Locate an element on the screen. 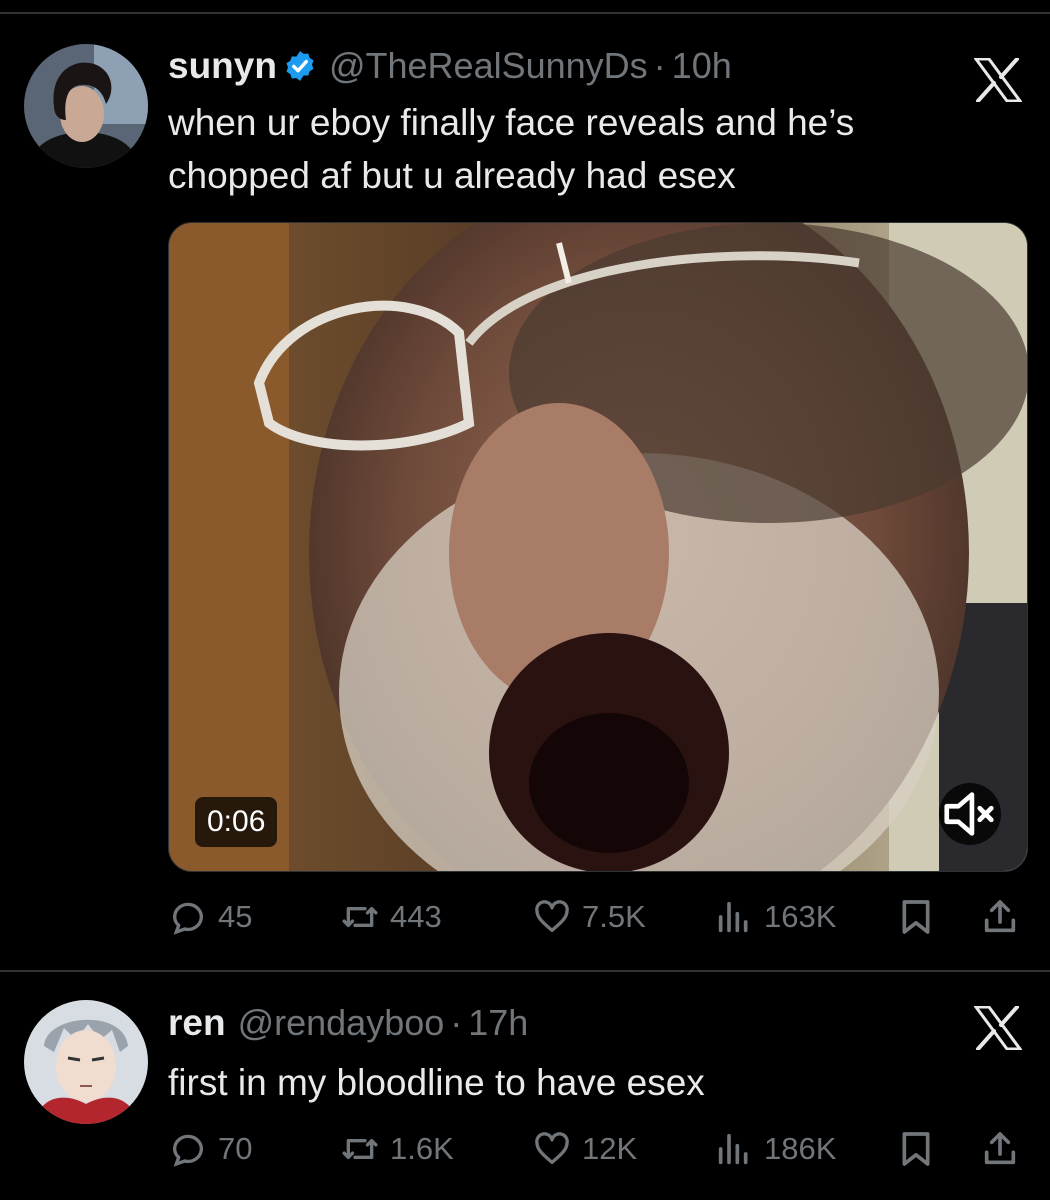 This screenshot has height=1200, width=1050. like-button: 7.5K is located at coordinates (589, 917).